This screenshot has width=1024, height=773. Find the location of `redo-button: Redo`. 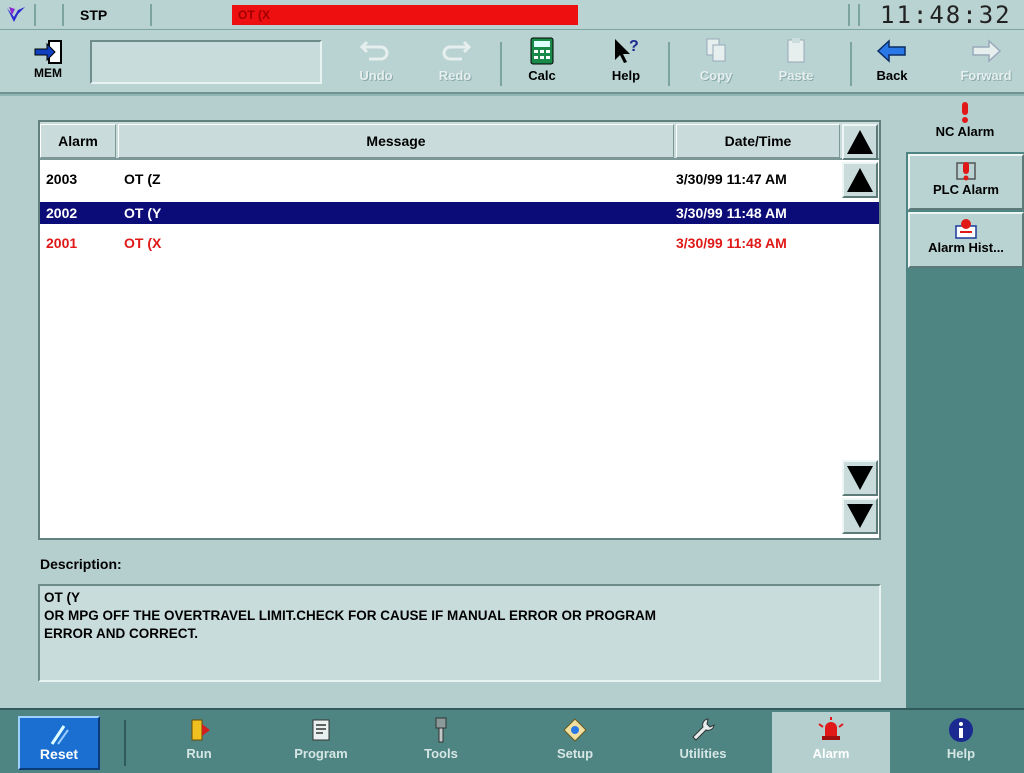

redo-button: Redo is located at coordinates (455, 63).